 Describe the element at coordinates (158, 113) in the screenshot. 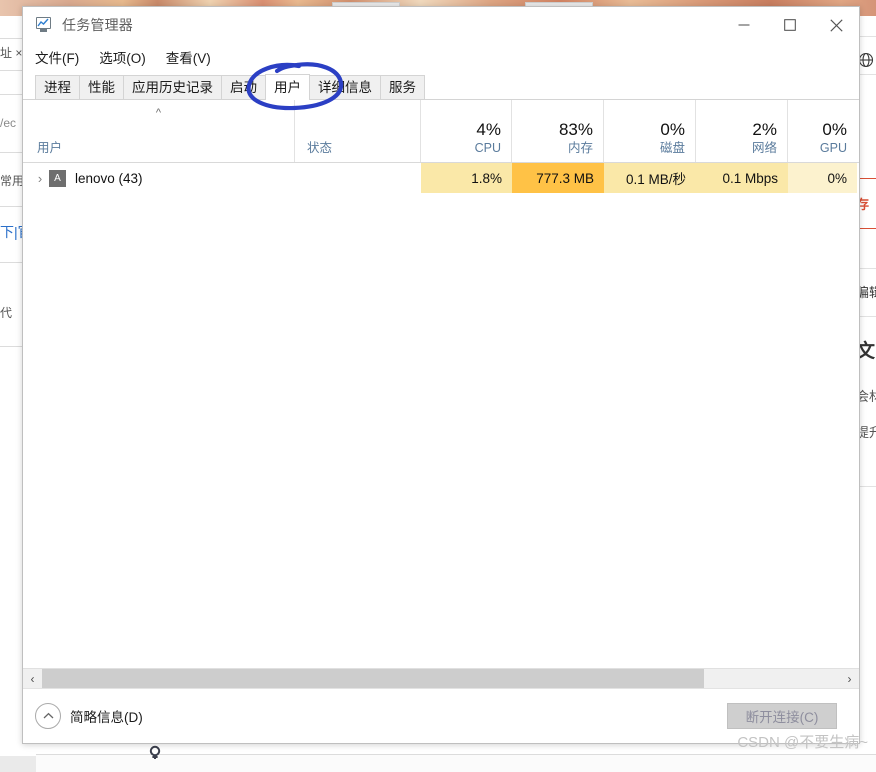

I see `sort-ascending-icon: ^` at that location.